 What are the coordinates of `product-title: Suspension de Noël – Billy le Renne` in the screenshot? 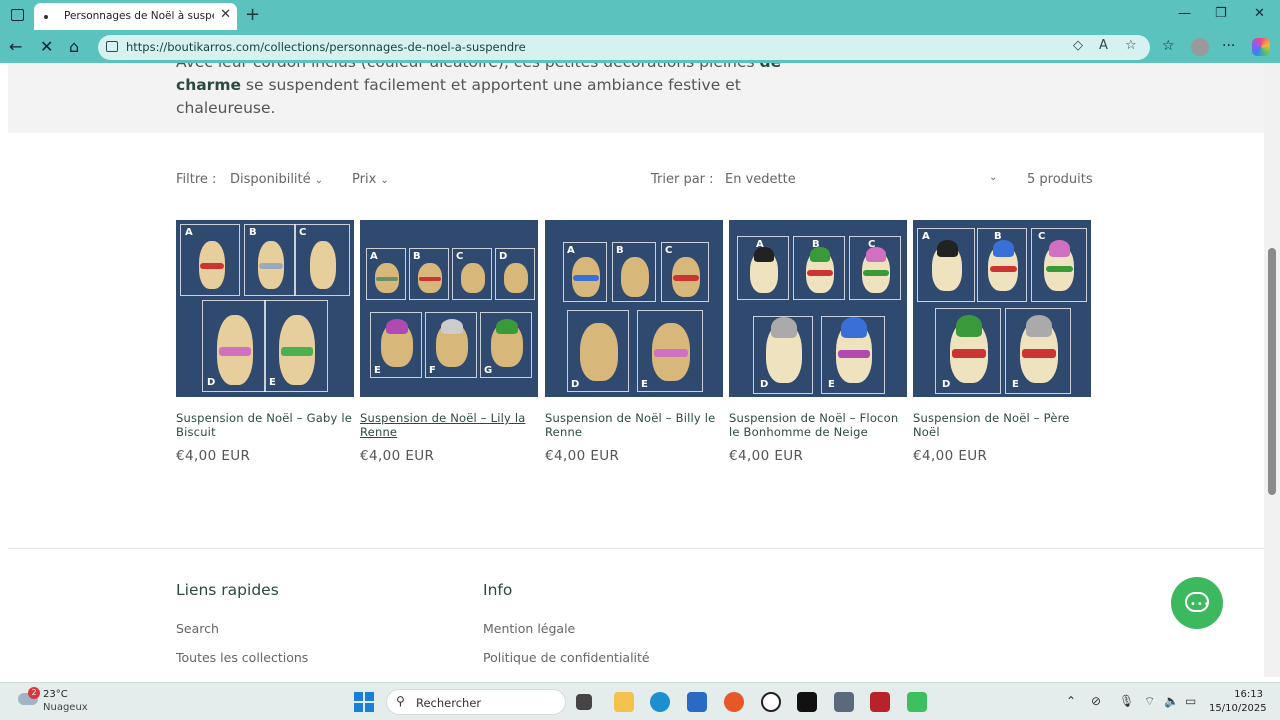 It's located at (634, 425).